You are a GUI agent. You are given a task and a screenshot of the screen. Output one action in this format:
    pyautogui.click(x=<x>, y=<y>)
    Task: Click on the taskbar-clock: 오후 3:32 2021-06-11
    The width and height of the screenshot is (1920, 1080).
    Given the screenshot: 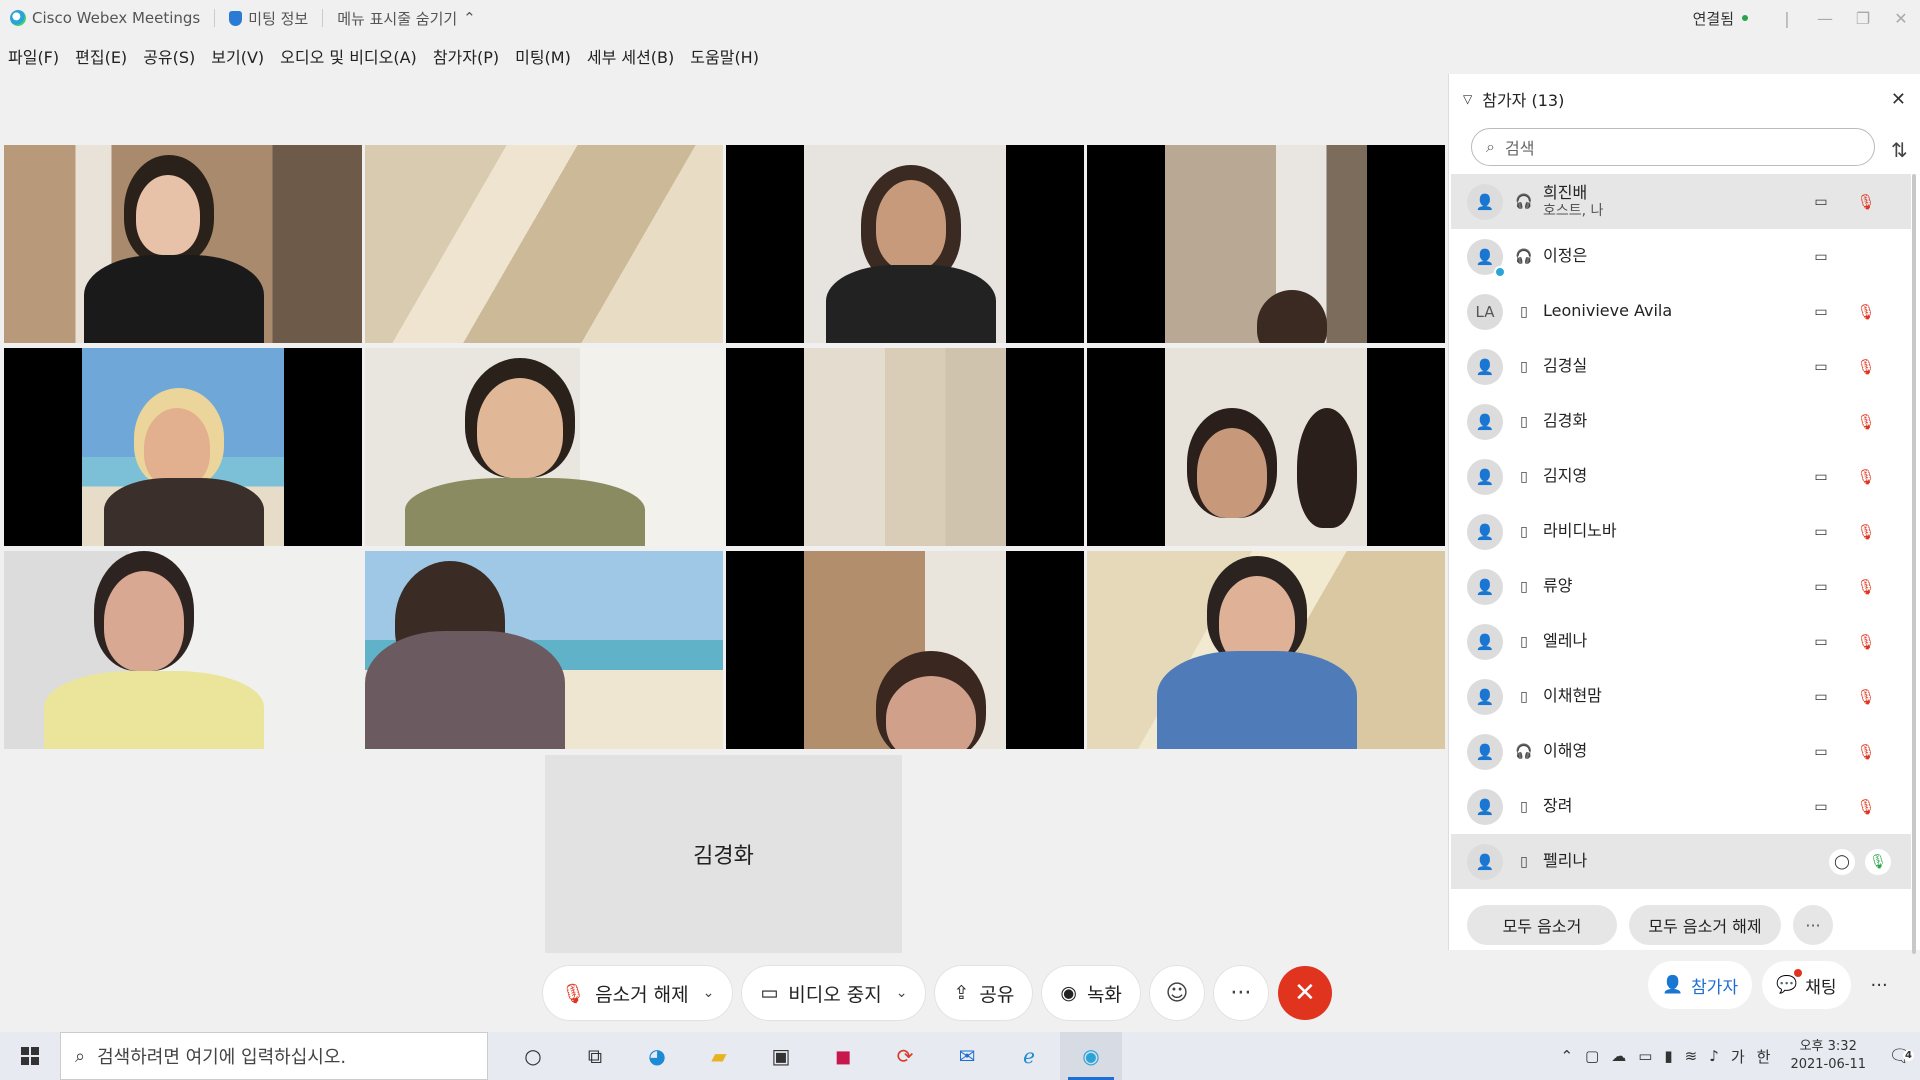 What is the action you would take?
    pyautogui.click(x=1828, y=1055)
    